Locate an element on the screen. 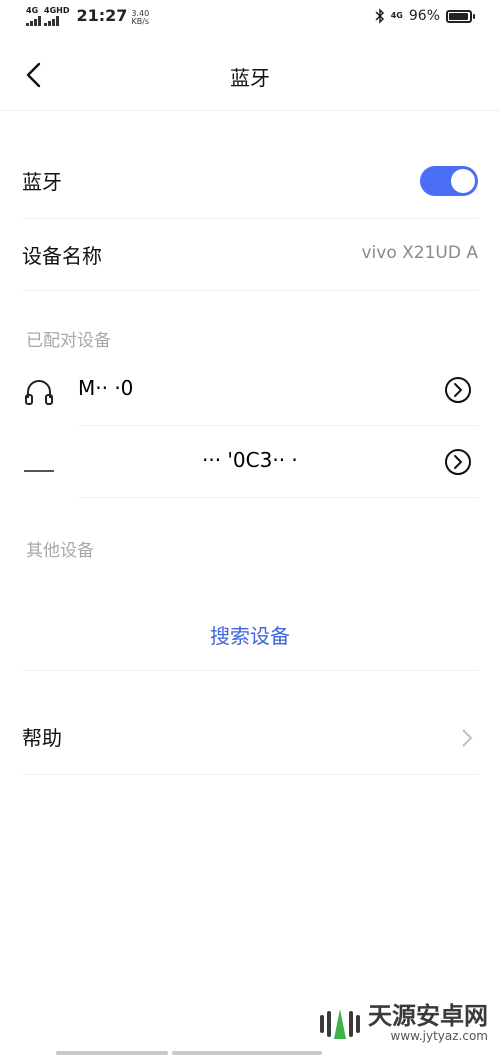 Image resolution: width=500 pixels, height=1057 pixels. clock: 21:27 is located at coordinates (102, 15).